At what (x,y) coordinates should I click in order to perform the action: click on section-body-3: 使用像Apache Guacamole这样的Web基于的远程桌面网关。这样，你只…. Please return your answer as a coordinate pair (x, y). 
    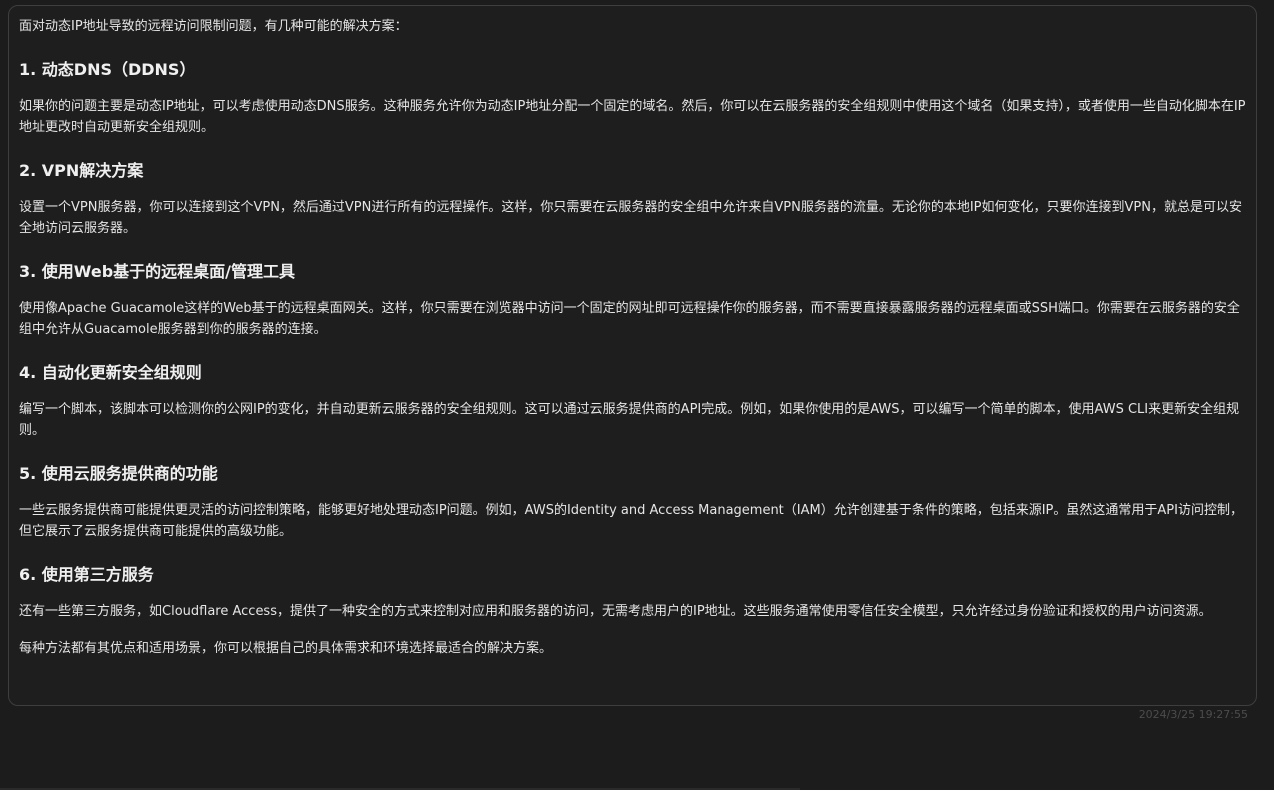
    Looking at the image, I should click on (629, 319).